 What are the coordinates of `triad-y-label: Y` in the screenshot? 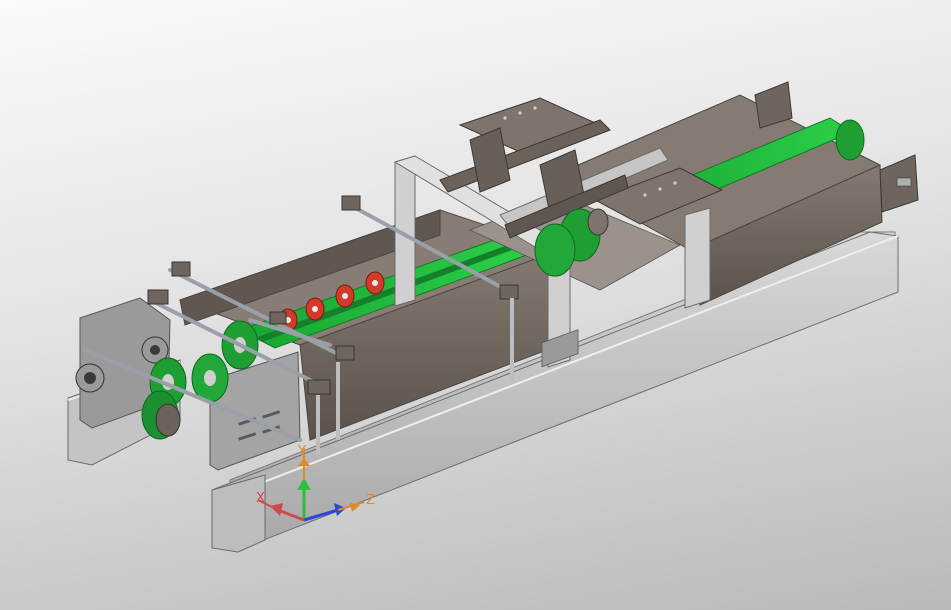 It's located at (301, 451).